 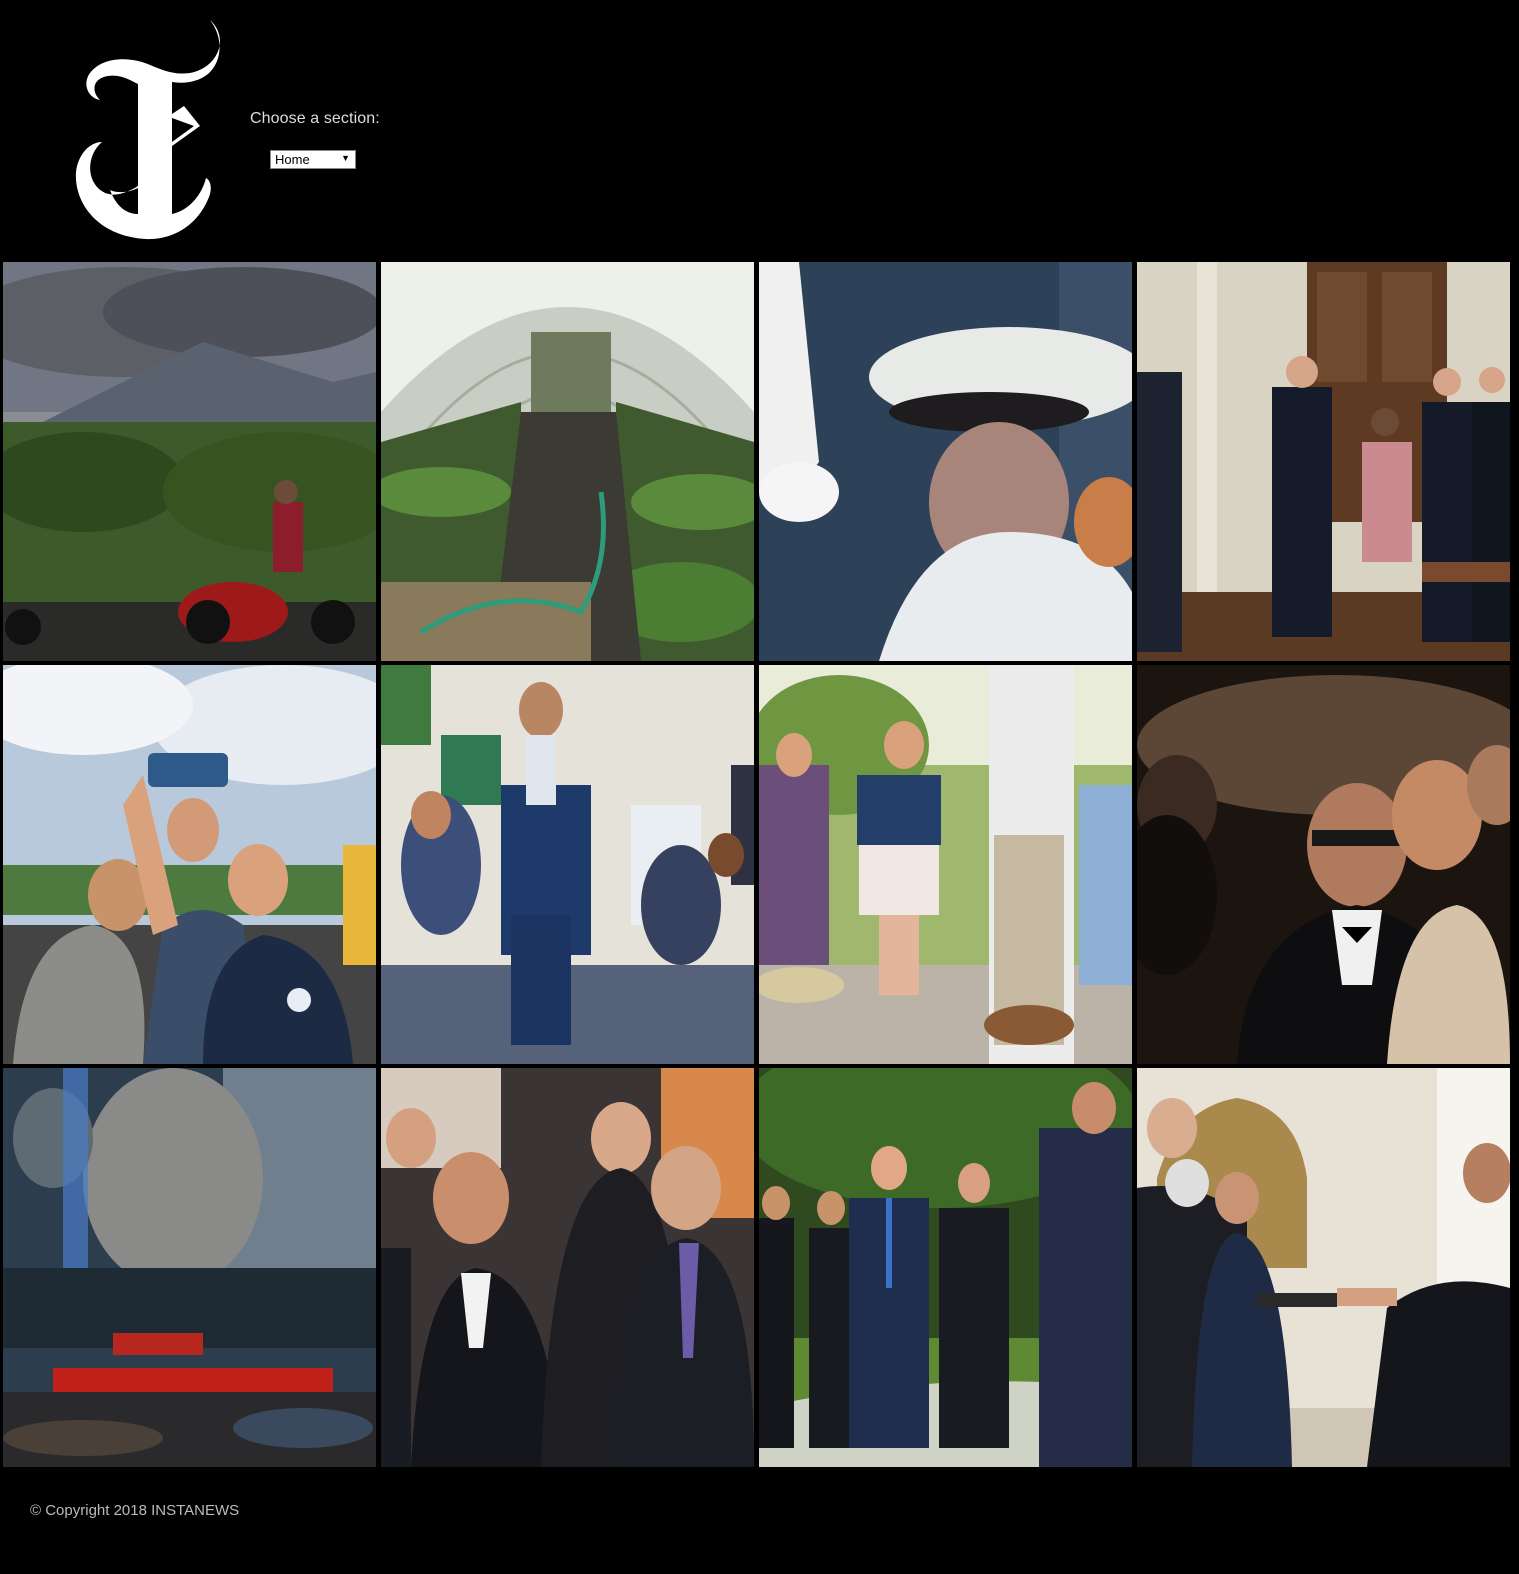 I want to click on section-select-value: Home, so click(x=292, y=159).